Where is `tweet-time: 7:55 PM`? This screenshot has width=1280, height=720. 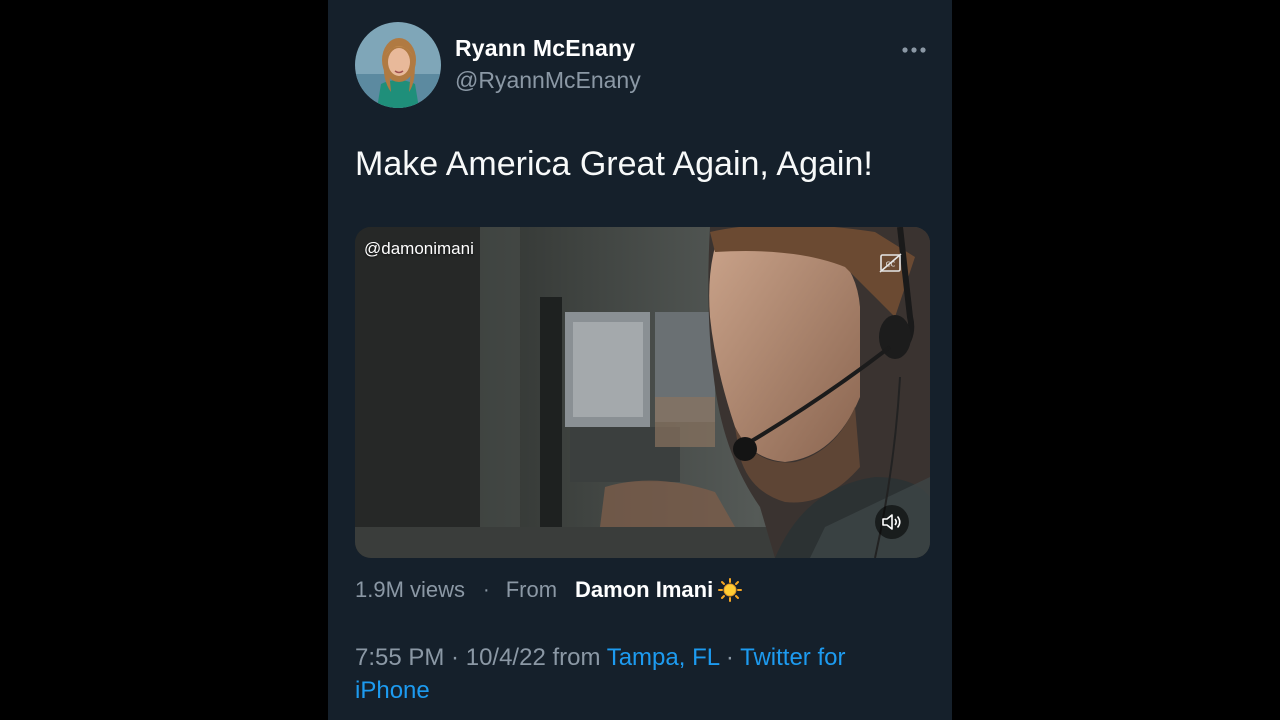 tweet-time: 7:55 PM is located at coordinates (399, 657).